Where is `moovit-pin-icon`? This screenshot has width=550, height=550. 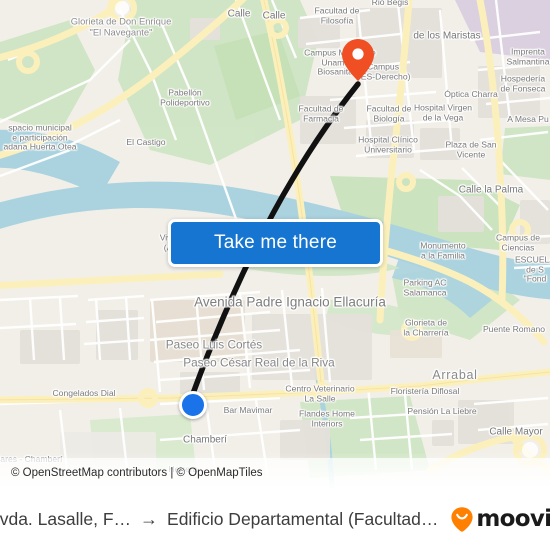
moovit-pin-icon is located at coordinates (462, 519).